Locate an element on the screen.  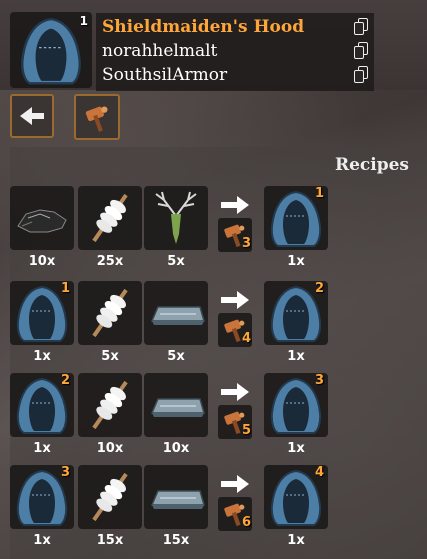
forge-hammer-icon: 4 is located at coordinates (235, 330).